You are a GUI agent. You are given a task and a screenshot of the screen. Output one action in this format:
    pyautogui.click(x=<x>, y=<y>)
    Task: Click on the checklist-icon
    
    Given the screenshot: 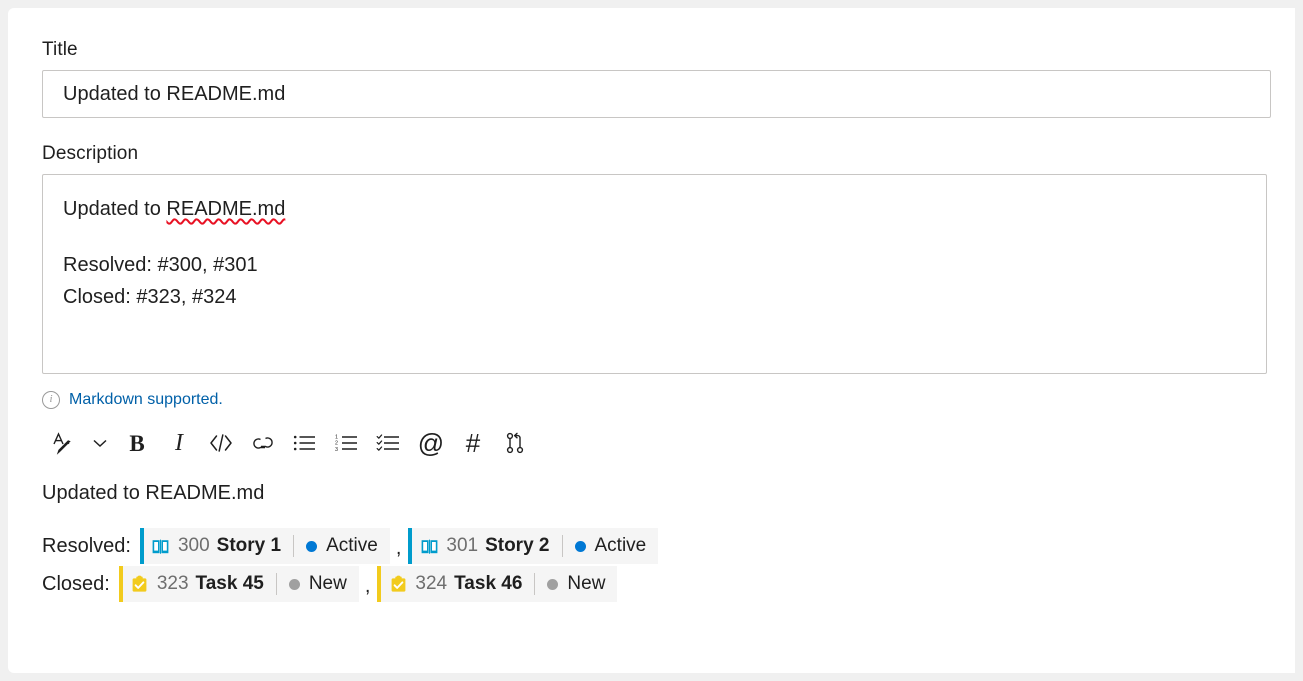 What is the action you would take?
    pyautogui.click(x=389, y=443)
    